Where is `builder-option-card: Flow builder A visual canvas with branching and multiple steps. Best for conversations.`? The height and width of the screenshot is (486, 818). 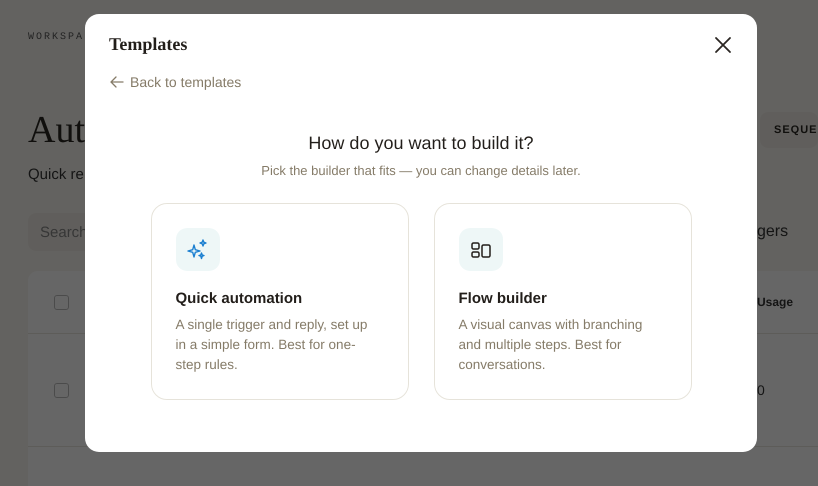
builder-option-card: Flow builder A visual canvas with branching and multiple steps. Best for conversations. is located at coordinates (563, 301).